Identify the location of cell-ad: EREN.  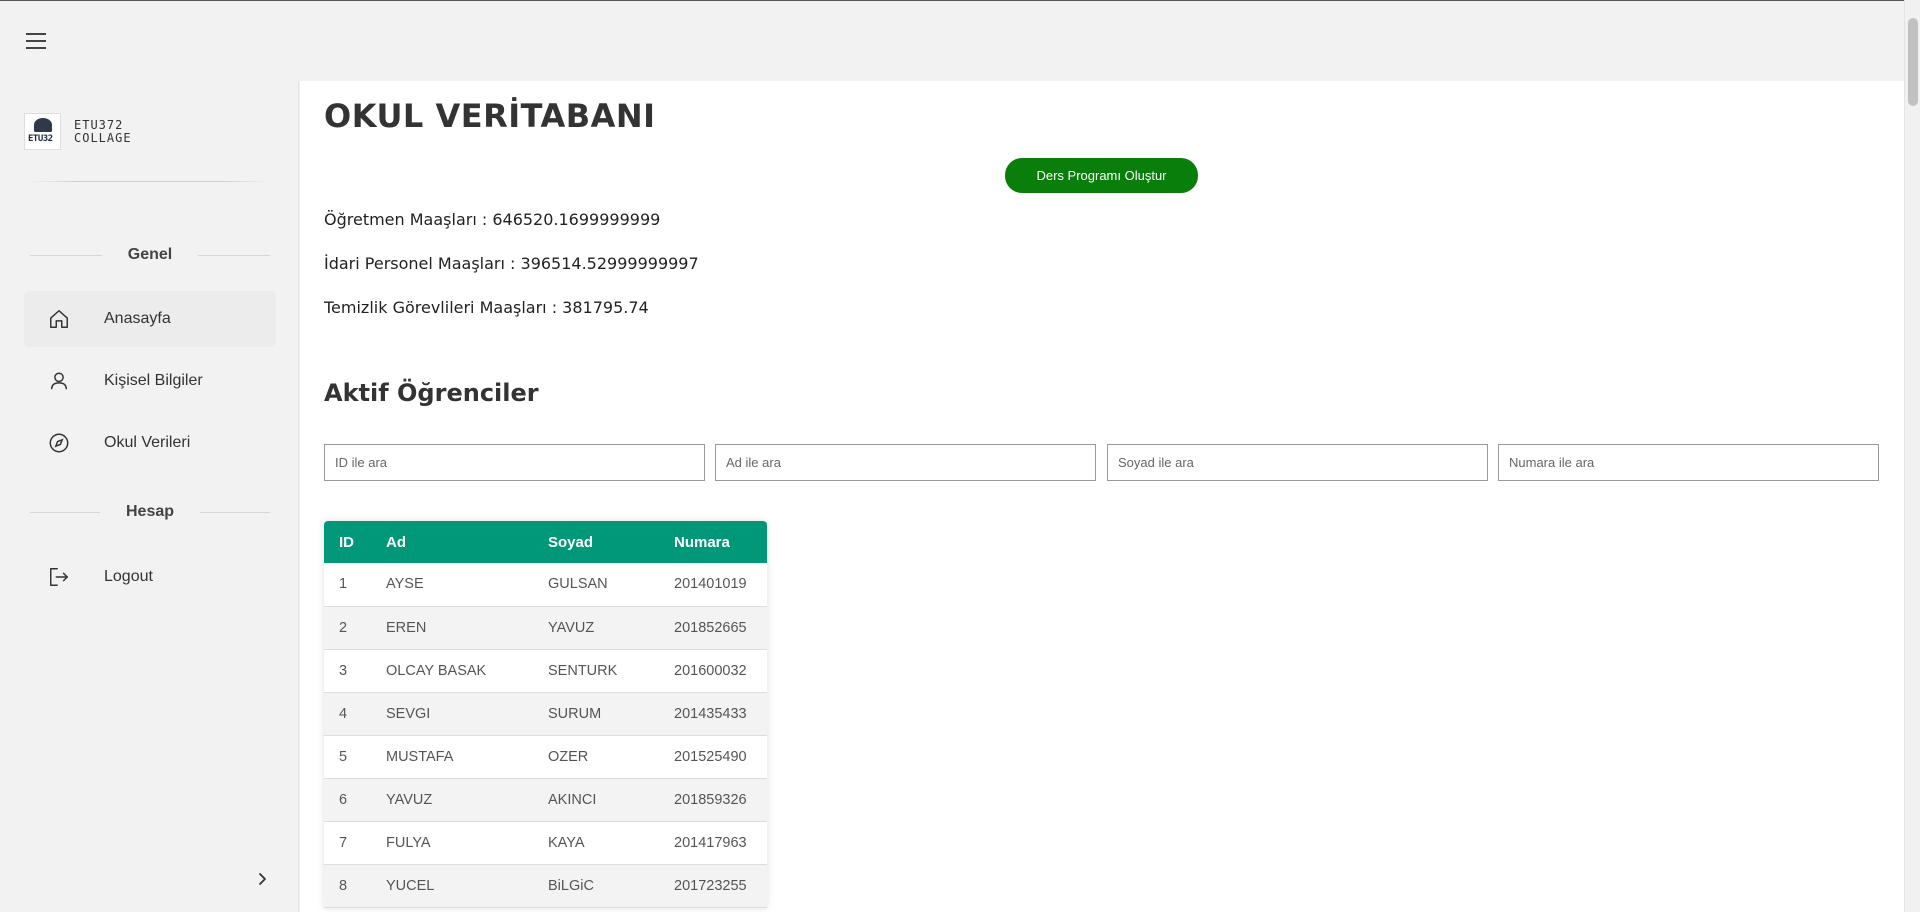
(452, 628).